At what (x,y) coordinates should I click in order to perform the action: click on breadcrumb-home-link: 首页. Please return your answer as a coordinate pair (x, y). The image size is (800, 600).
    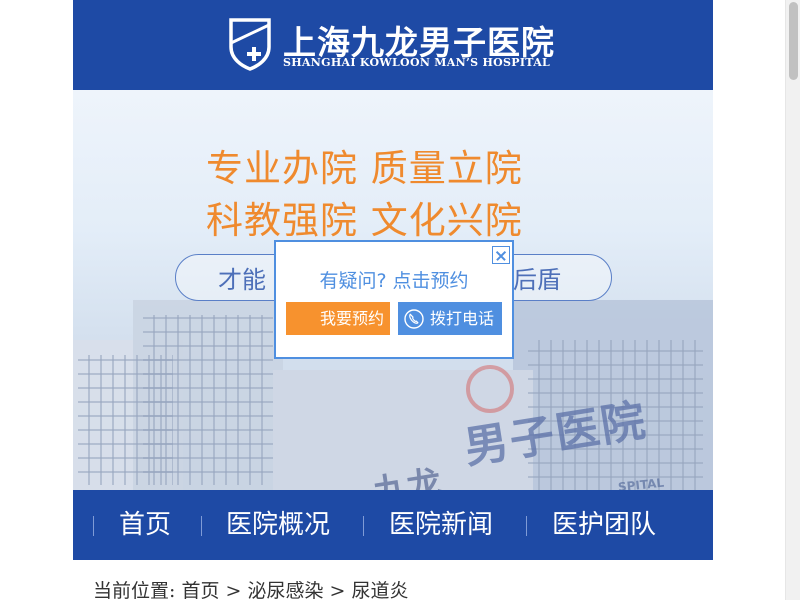
    Looking at the image, I should click on (200, 590).